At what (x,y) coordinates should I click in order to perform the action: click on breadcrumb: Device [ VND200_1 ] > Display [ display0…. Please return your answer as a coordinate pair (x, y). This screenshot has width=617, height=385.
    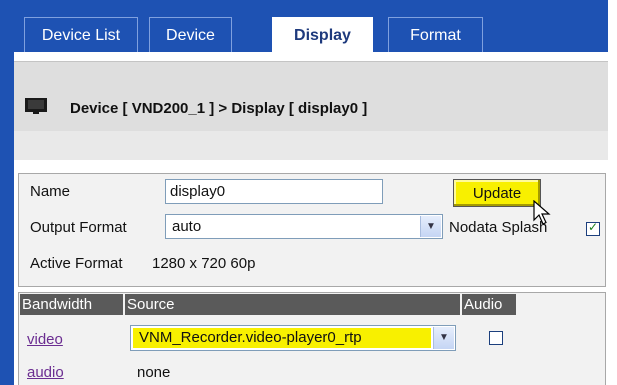
    Looking at the image, I should click on (219, 108).